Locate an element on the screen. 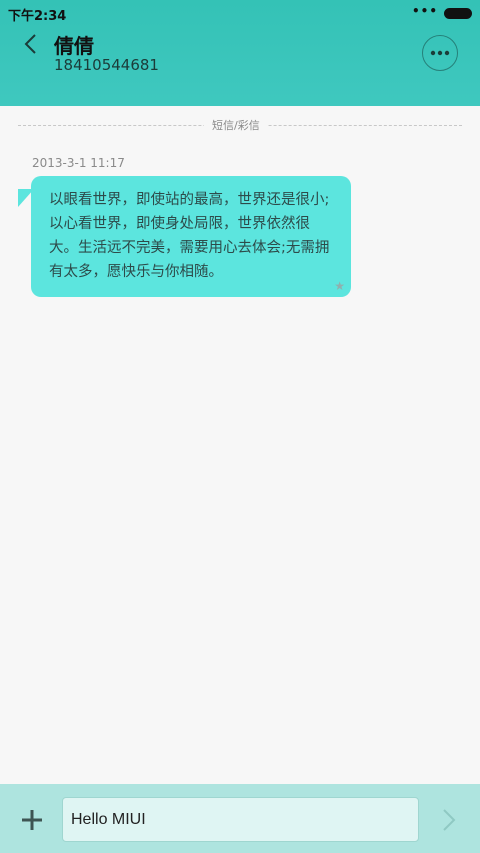 This screenshot has height=853, width=480. contact-number: 18410544681 is located at coordinates (106, 65).